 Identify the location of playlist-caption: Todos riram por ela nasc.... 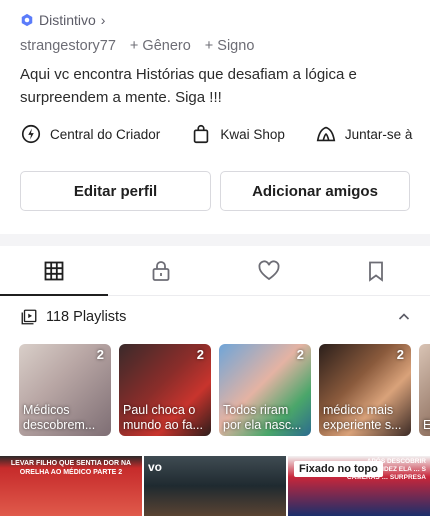
(262, 417).